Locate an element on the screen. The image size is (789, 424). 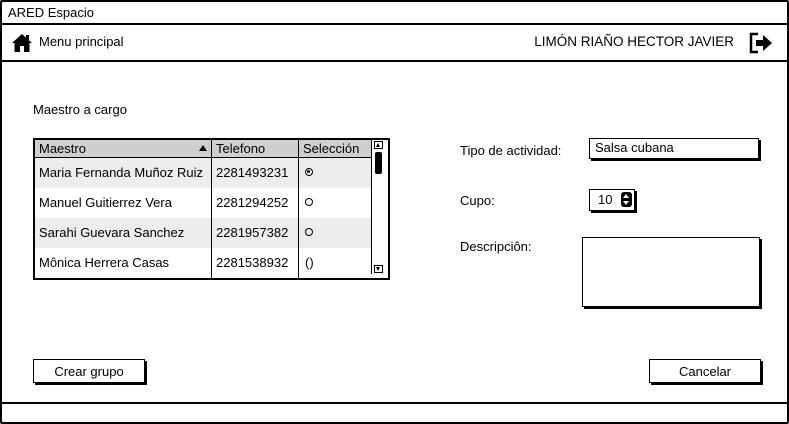
cell-seleccion: () is located at coordinates (334, 263).